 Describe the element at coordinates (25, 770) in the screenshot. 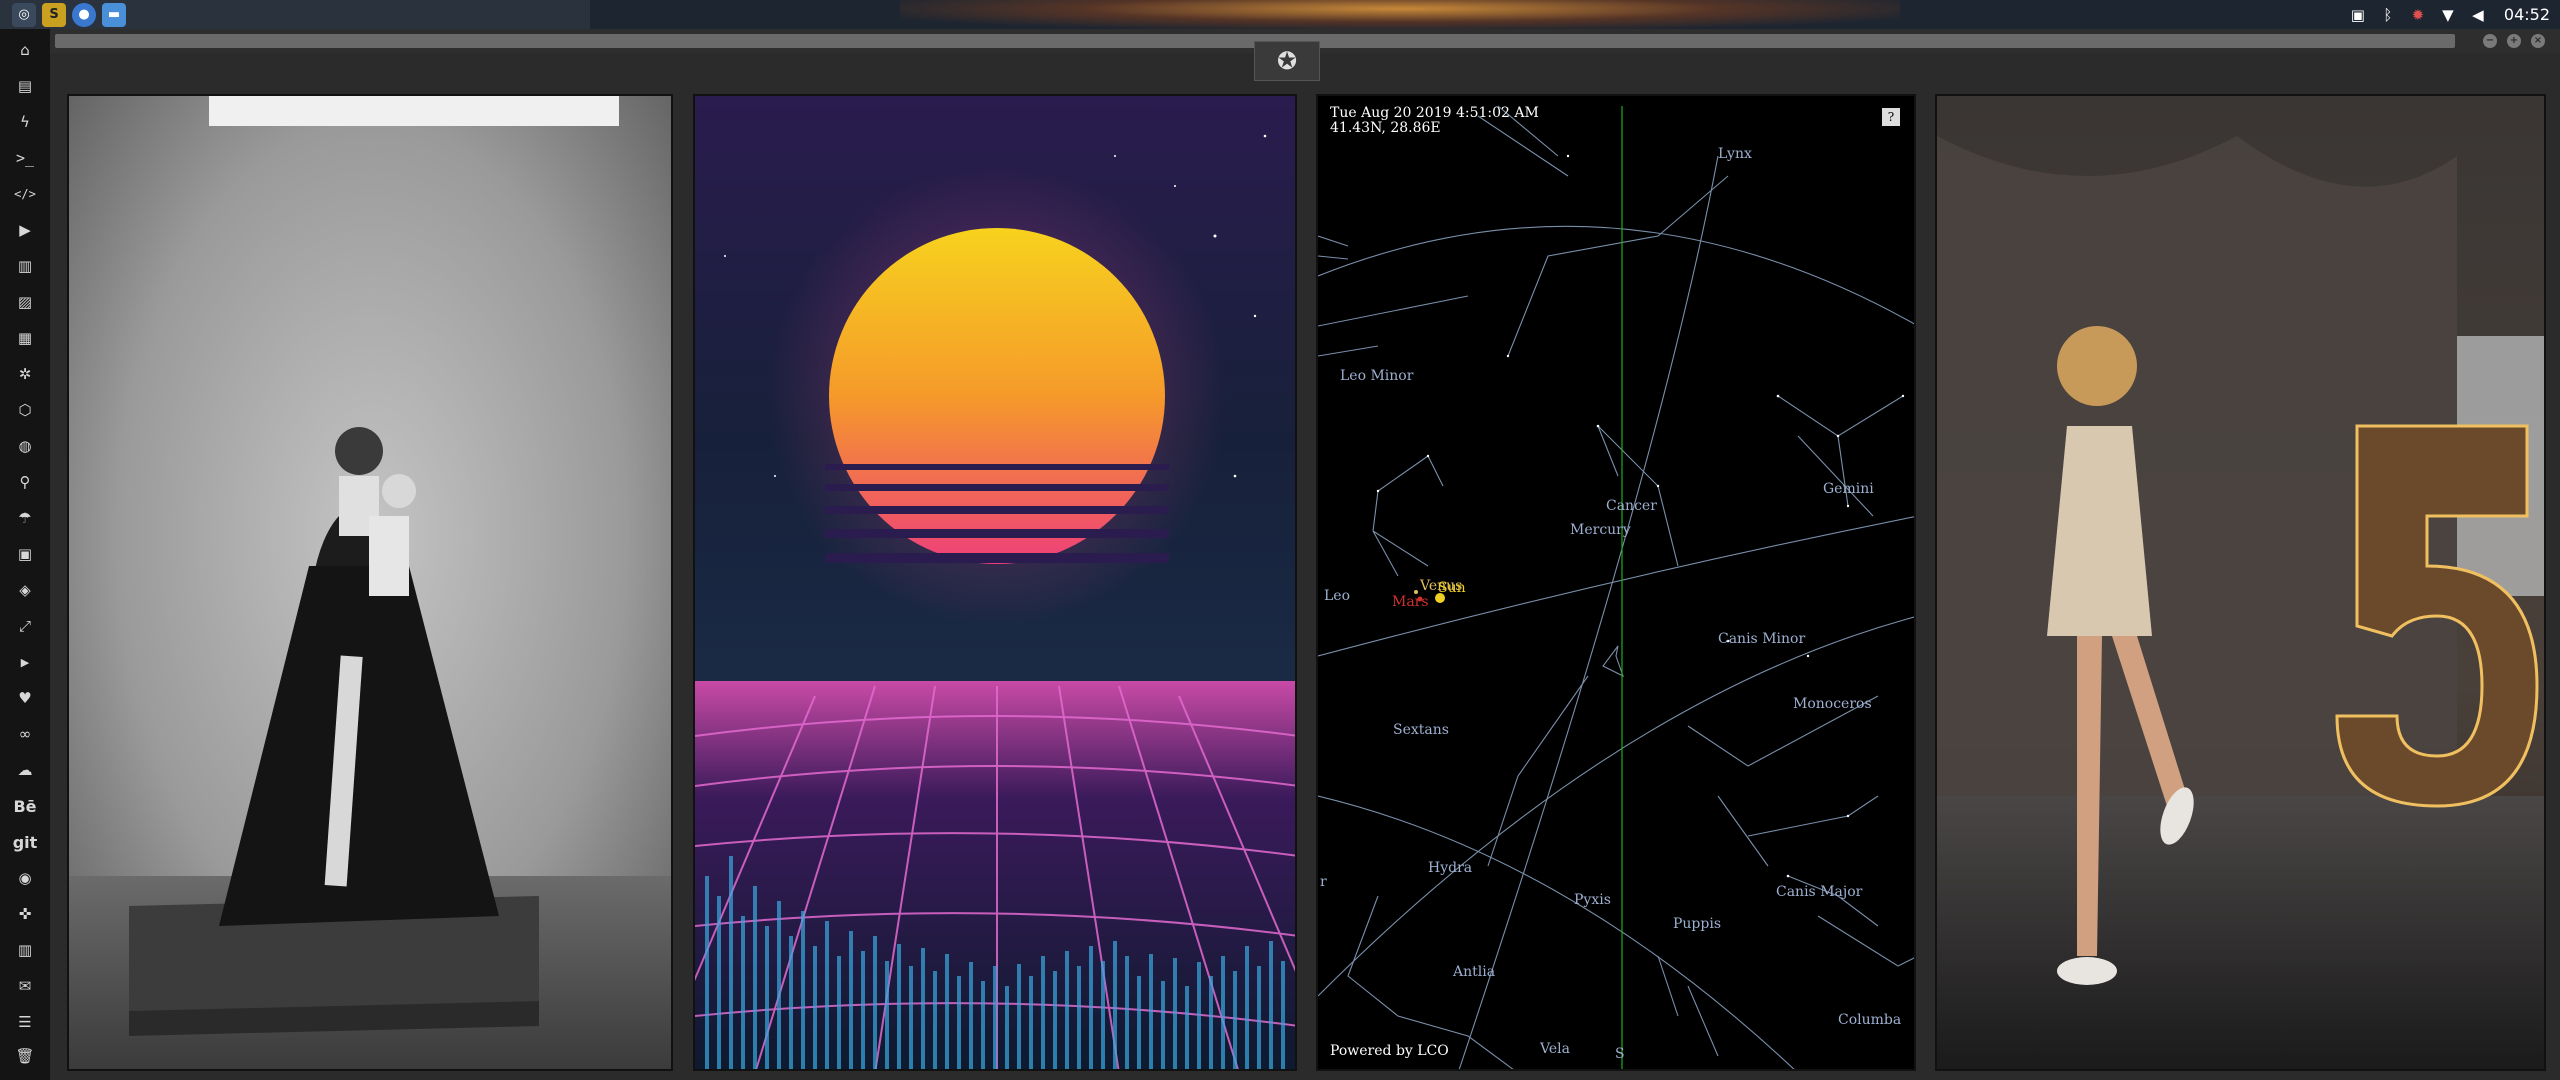

I see `cloud-icon: ☁` at that location.